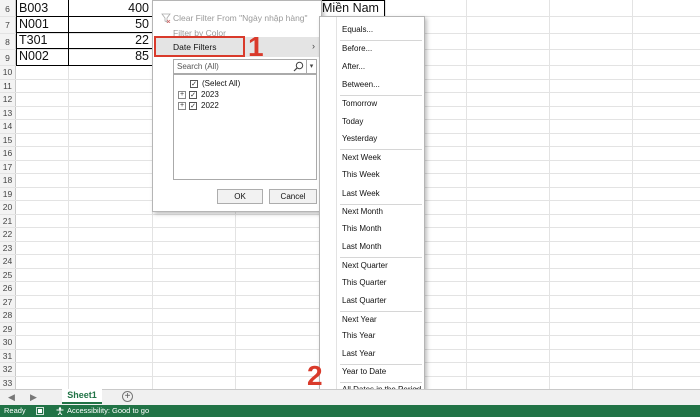 This screenshot has height=417, width=700. What do you see at coordinates (256, 46) in the screenshot?
I see `step-number-1: 1` at bounding box center [256, 46].